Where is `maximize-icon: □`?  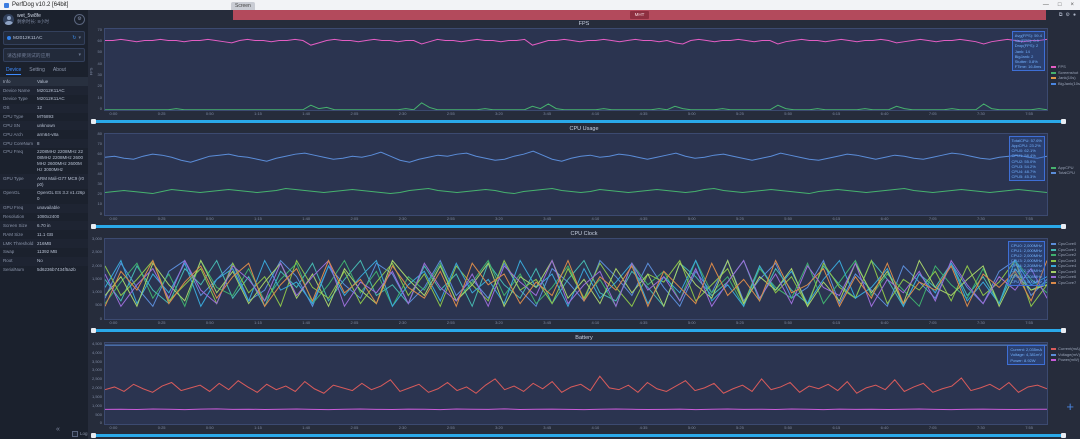
maximize-icon: □ is located at coordinates (1060, 5).